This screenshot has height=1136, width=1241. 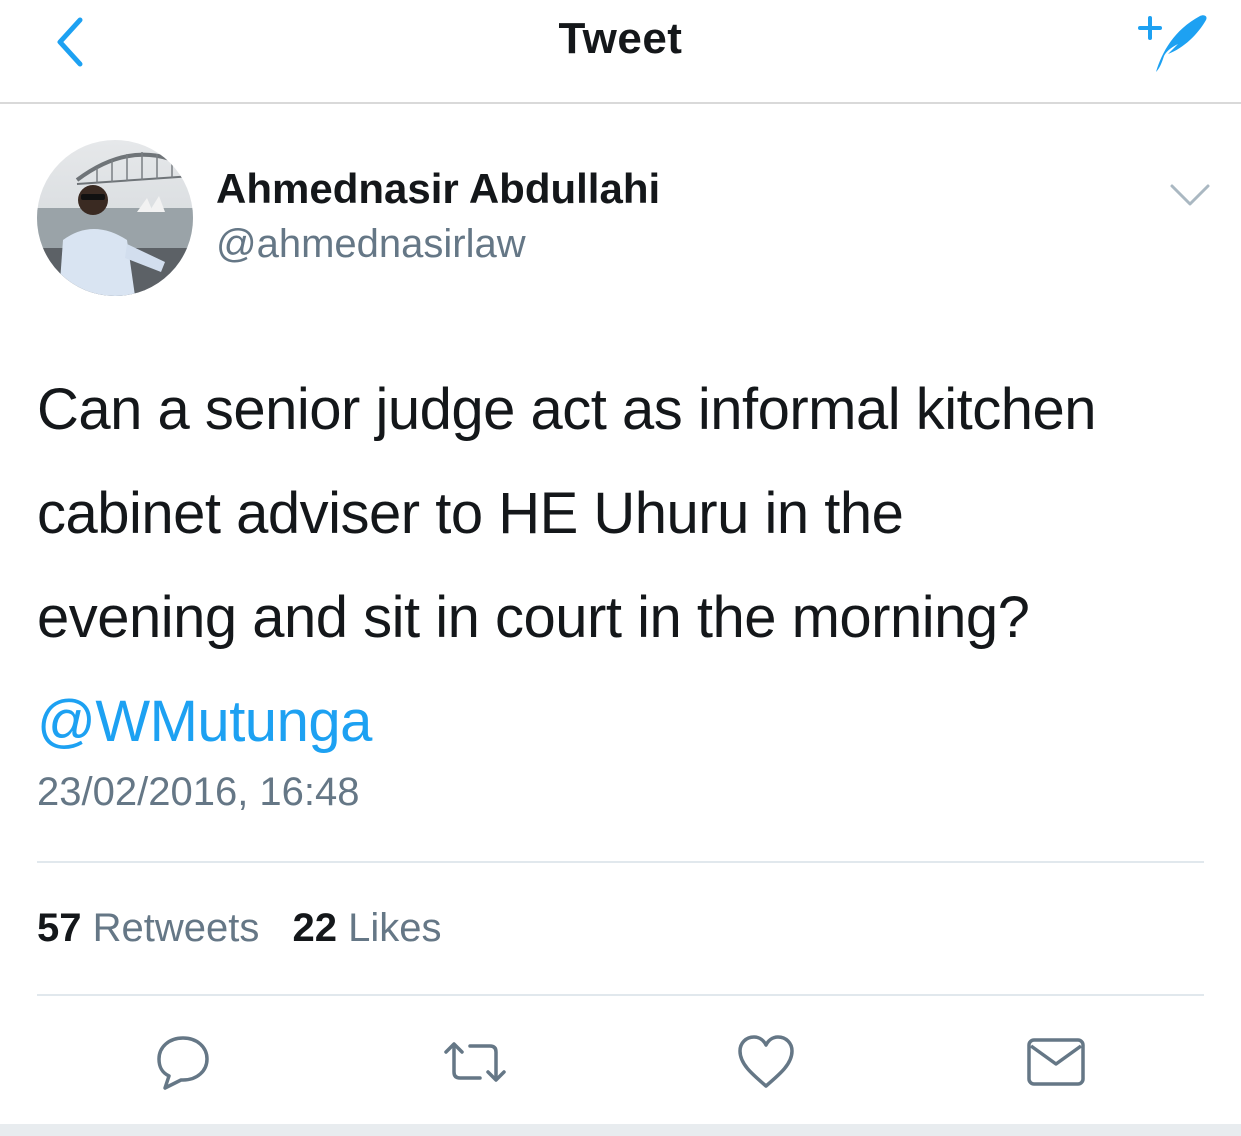 I want to click on avatar, so click(x=115, y=218).